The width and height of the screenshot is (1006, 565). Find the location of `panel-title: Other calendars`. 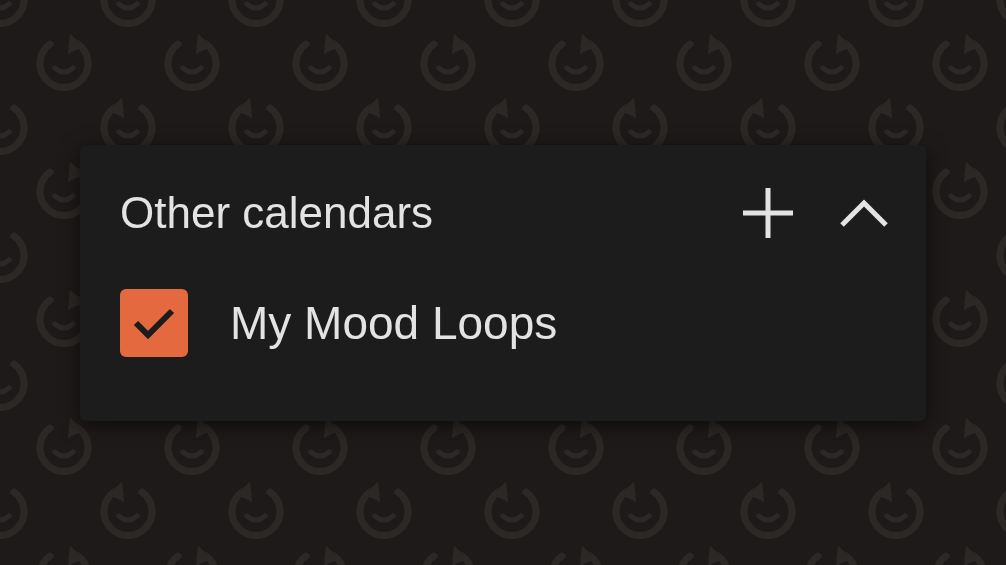

panel-title: Other calendars is located at coordinates (277, 213).